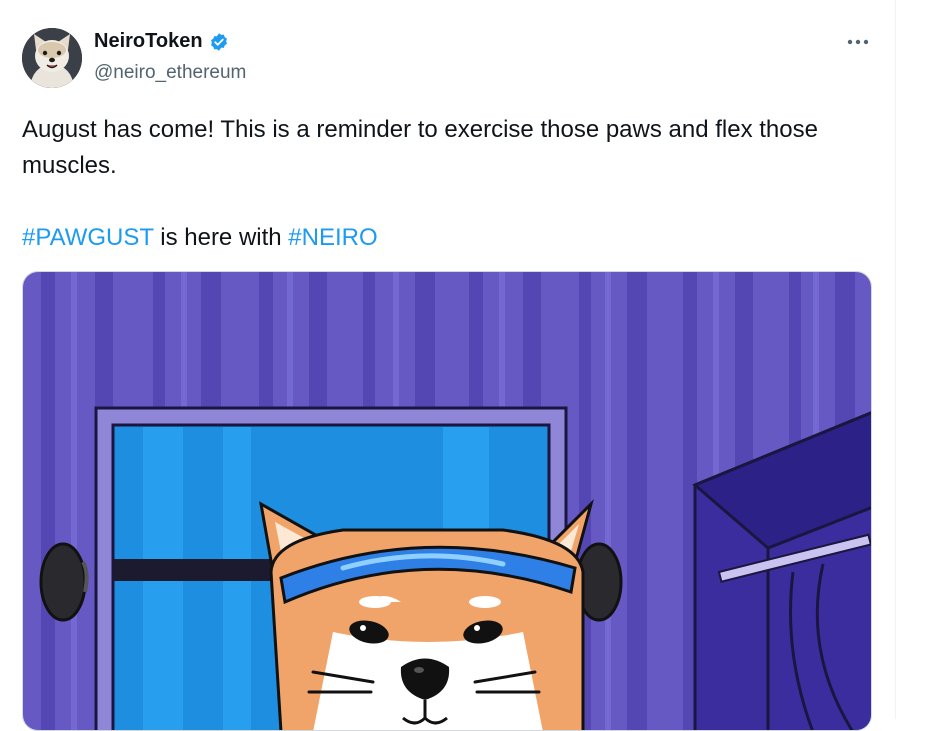 Image resolution: width=933 pixels, height=731 pixels. Describe the element at coordinates (148, 41) in the screenshot. I see `author-display-name: NeiroToken` at that location.